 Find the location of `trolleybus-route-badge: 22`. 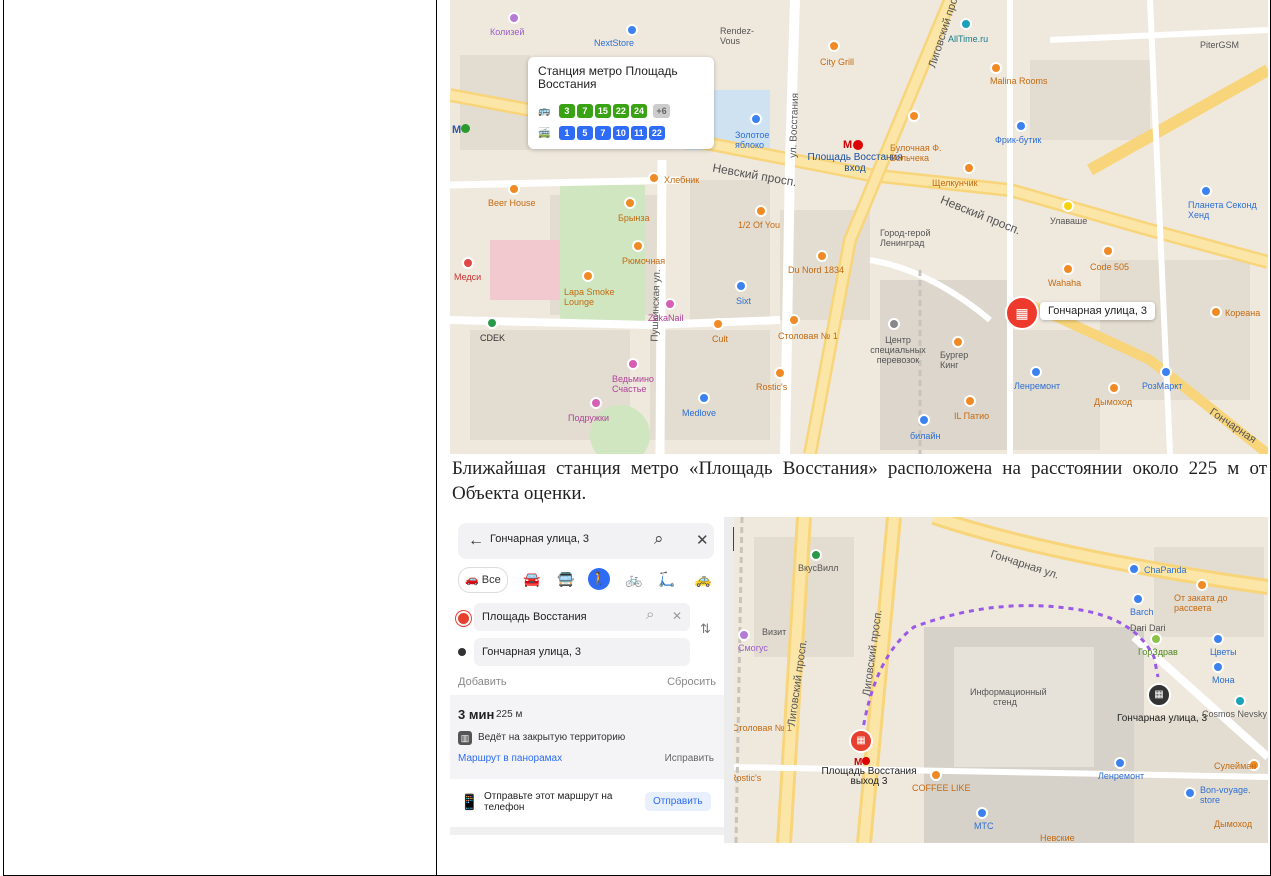

trolleybus-route-badge: 22 is located at coordinates (656, 133).